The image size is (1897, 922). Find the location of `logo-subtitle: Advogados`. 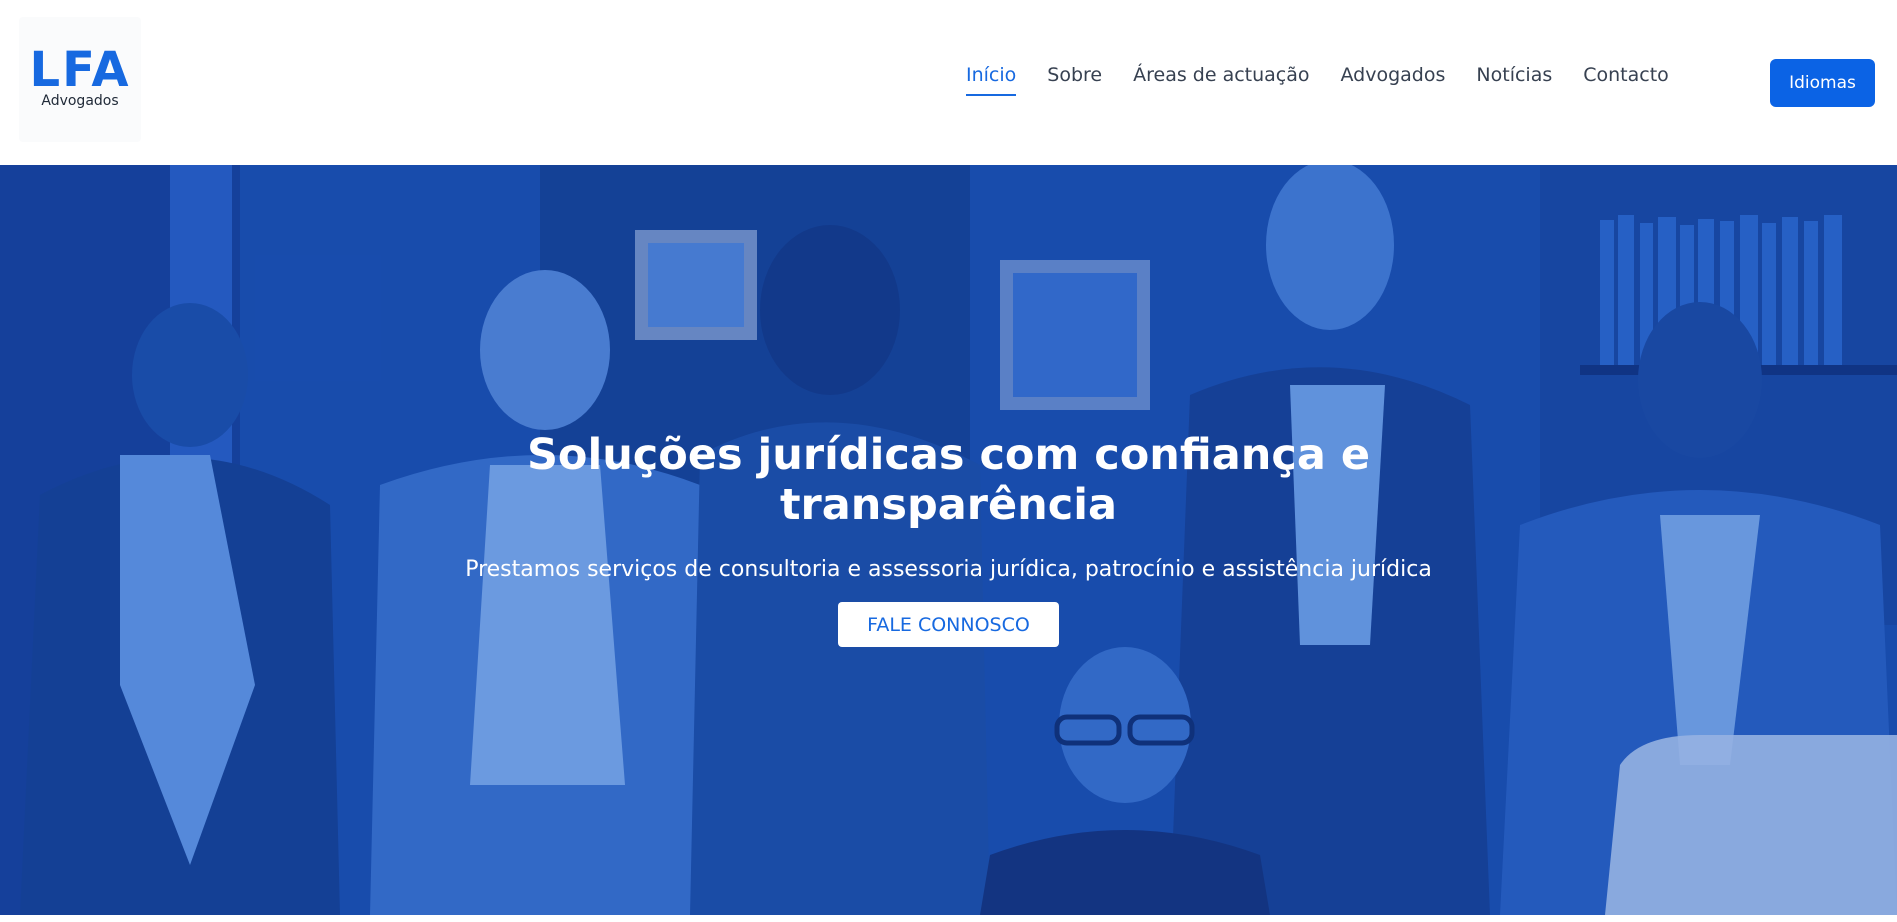

logo-subtitle: Advogados is located at coordinates (80, 101).